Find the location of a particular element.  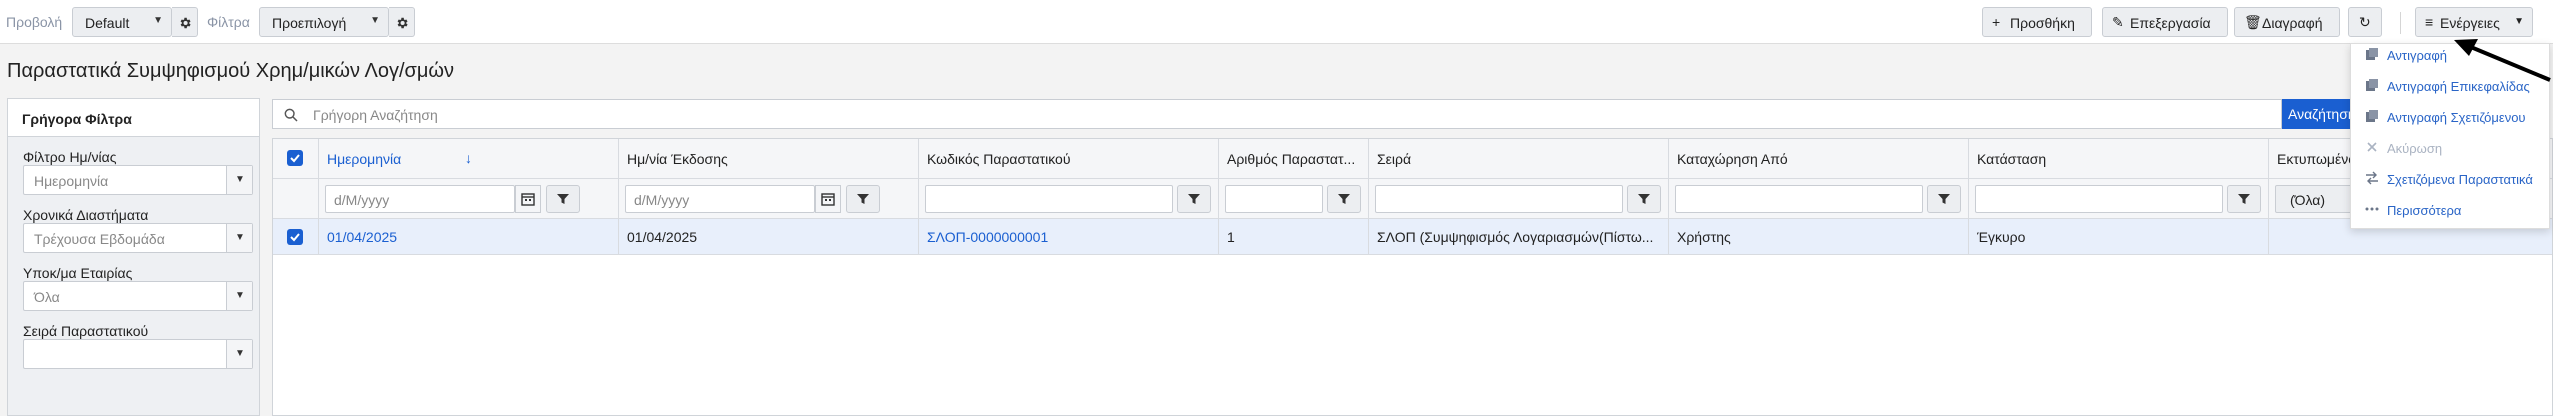

actions-button: ≡ Ενέργειες ▼ is located at coordinates (2474, 22).